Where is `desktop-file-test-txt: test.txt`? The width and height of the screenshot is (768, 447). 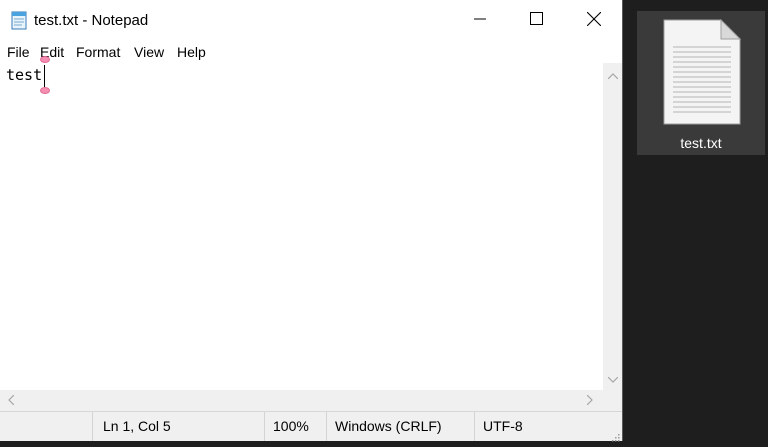
desktop-file-test-txt: test.txt is located at coordinates (701, 83).